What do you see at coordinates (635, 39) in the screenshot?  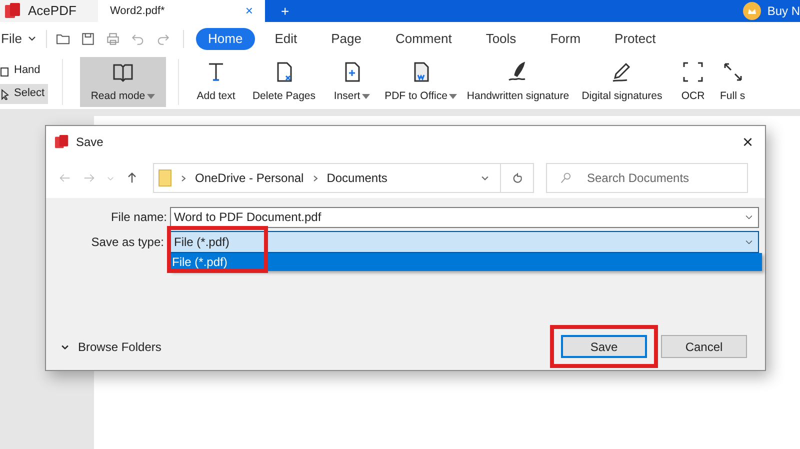 I see `ribbon-tab: Protect` at bounding box center [635, 39].